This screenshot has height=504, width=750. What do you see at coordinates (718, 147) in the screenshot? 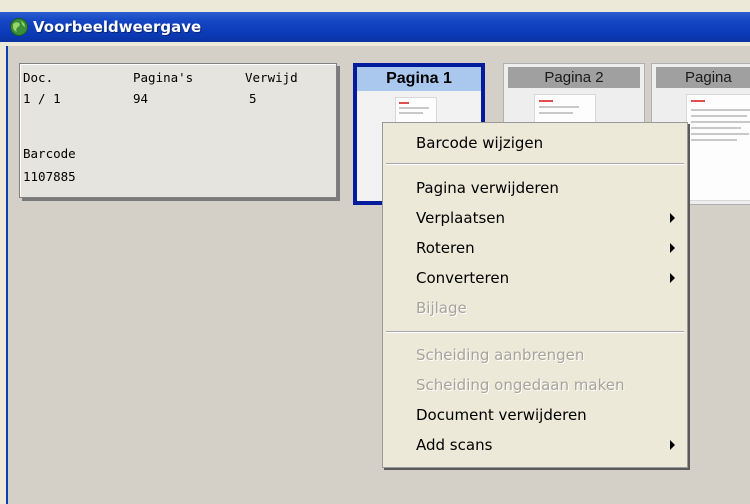
I see `page-3-preview` at bounding box center [718, 147].